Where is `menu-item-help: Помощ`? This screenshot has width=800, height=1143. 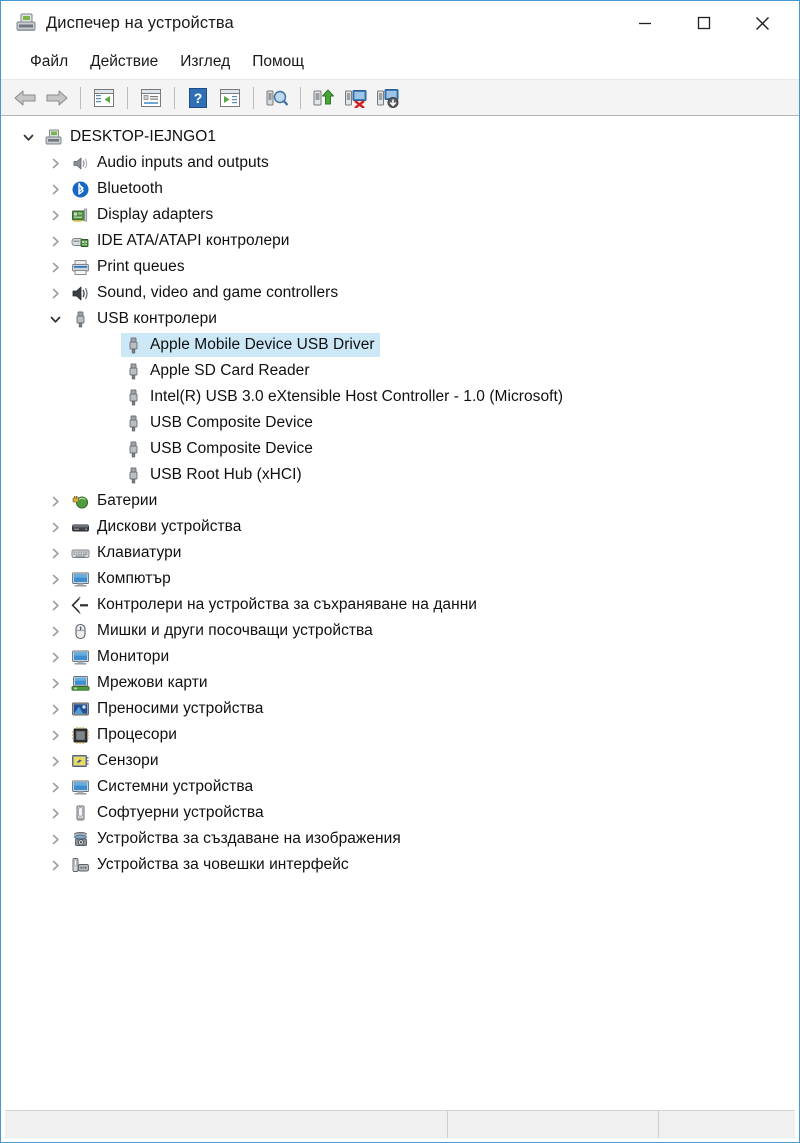
menu-item-help: Помощ is located at coordinates (278, 62).